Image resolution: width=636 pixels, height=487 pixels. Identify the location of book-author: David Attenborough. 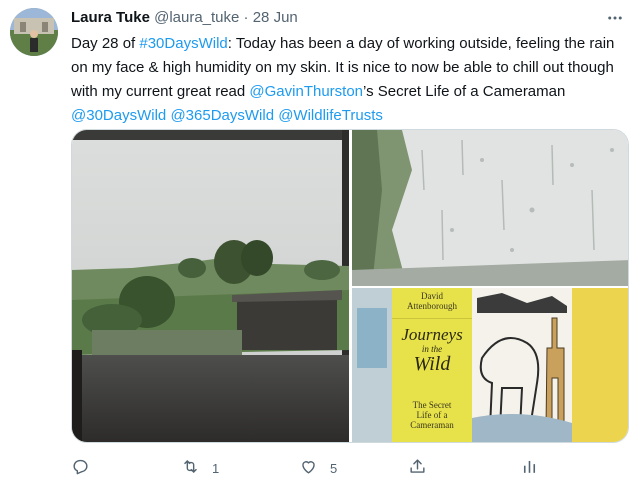
(432, 301).